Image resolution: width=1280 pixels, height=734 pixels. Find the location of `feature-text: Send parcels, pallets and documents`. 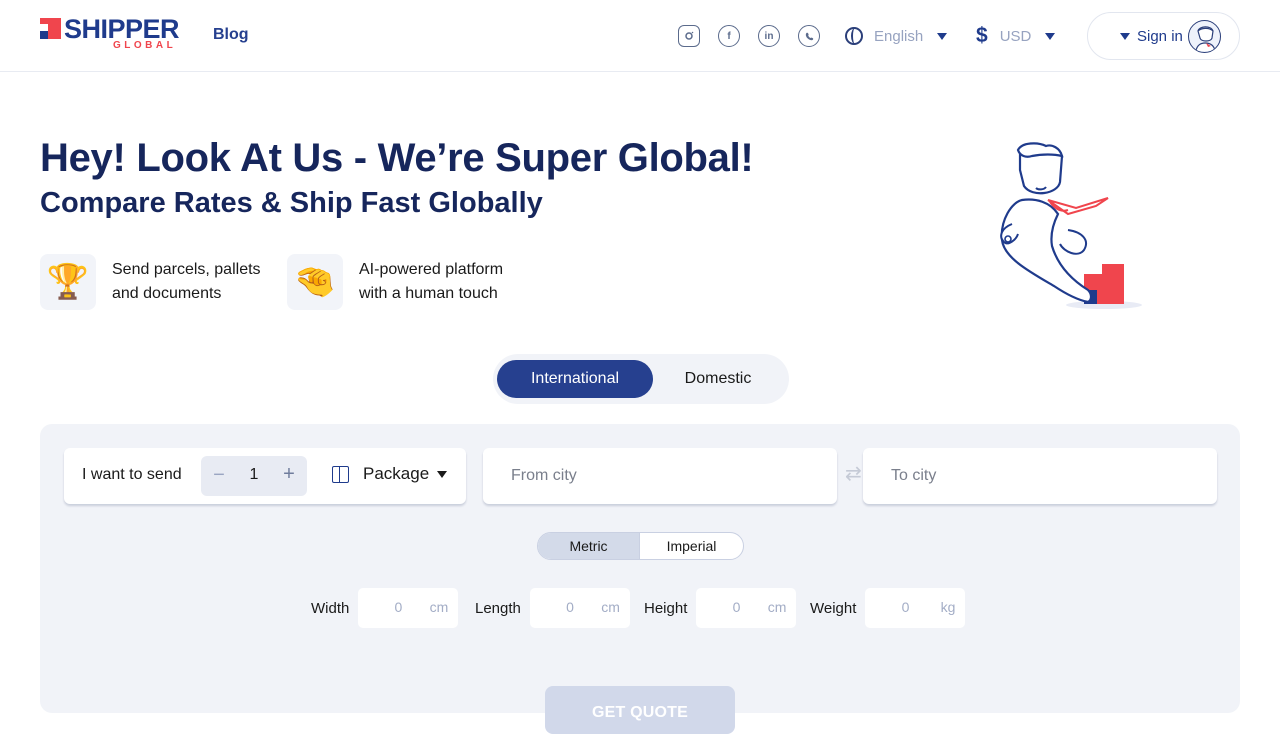

feature-text: Send parcels, pallets and documents is located at coordinates (186, 281).